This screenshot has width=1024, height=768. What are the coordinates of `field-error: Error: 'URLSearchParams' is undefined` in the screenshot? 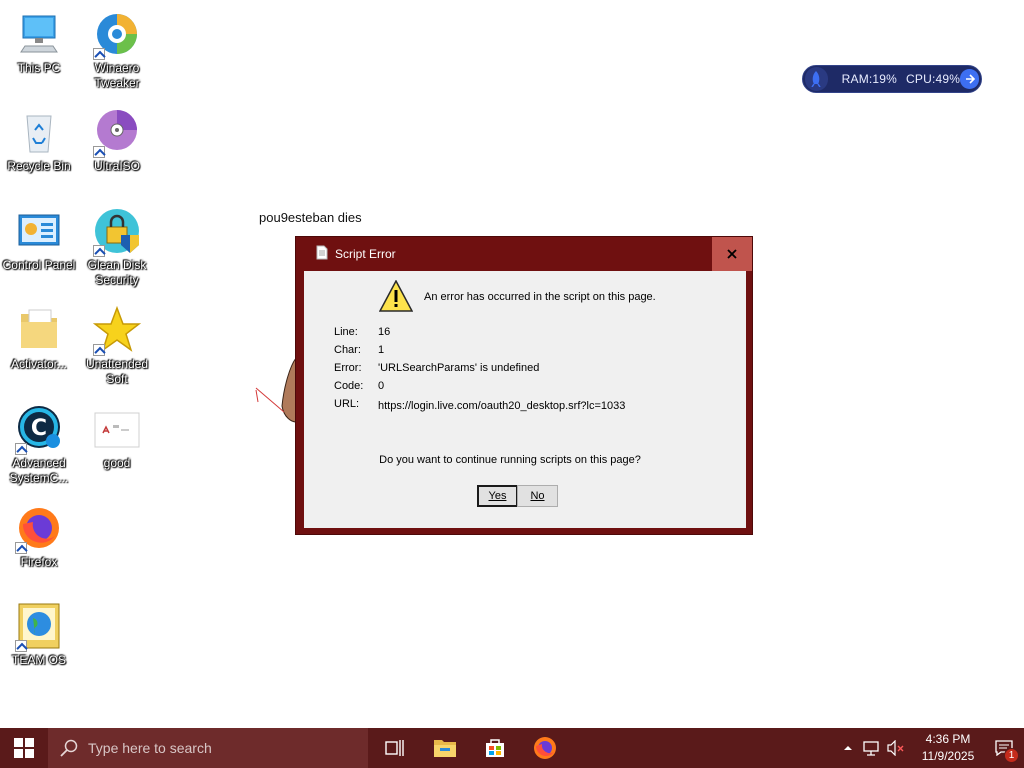 It's located at (436, 368).